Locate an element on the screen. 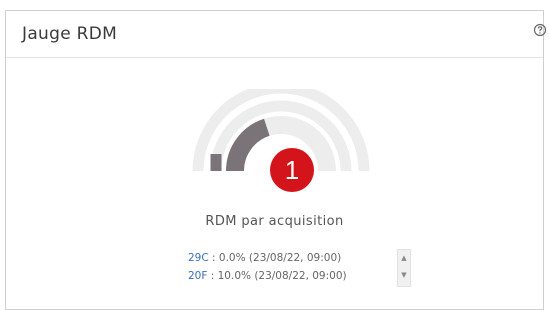 The width and height of the screenshot is (549, 310). list-scrollbar: ▲ ▼ is located at coordinates (404, 268).